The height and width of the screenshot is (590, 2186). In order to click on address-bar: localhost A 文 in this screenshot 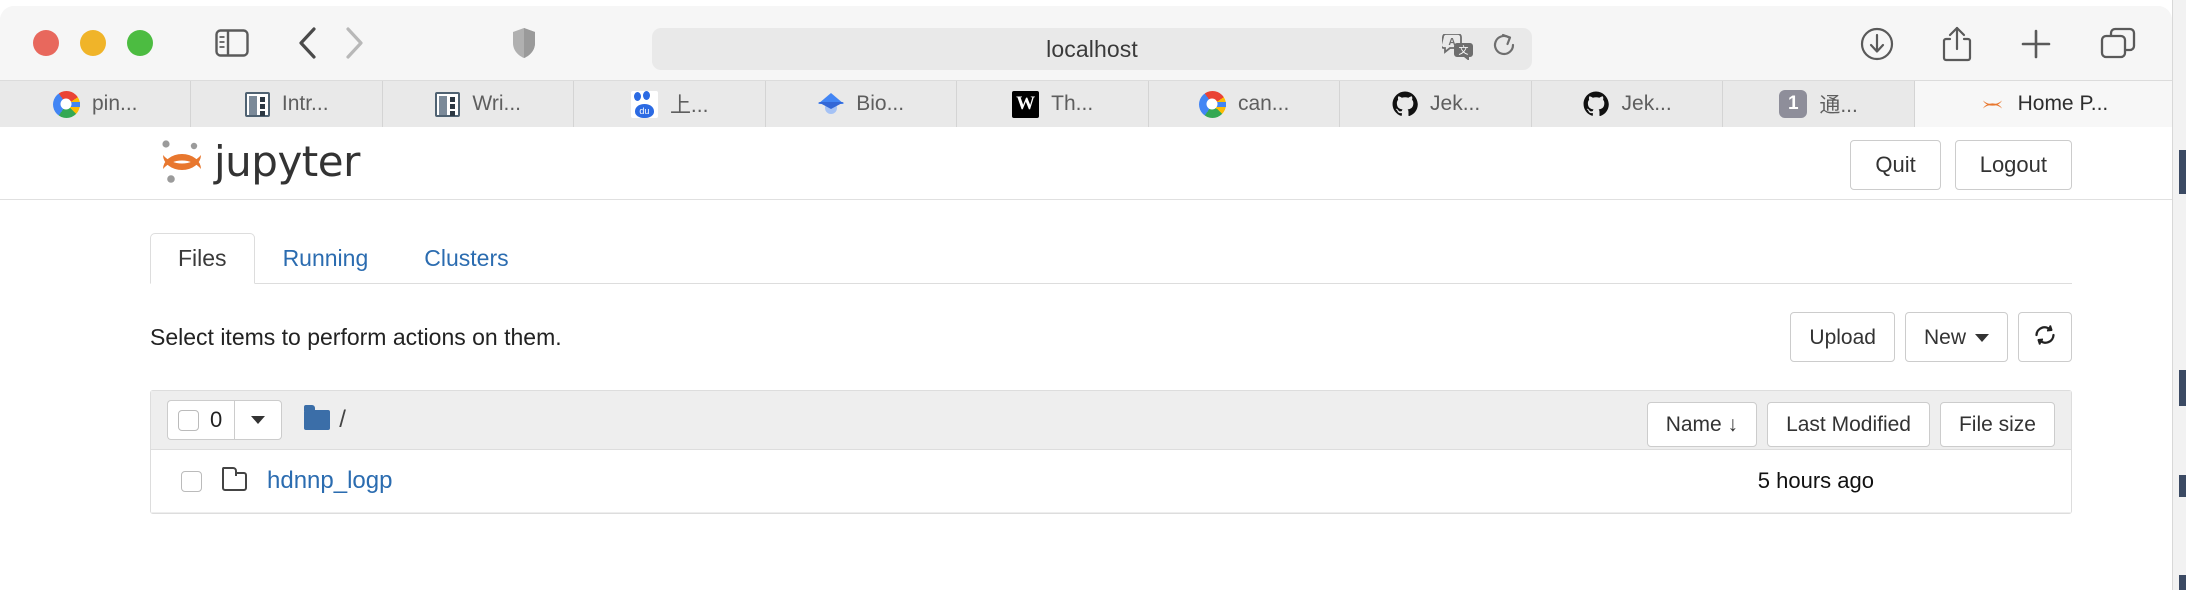, I will do `click(1092, 49)`.